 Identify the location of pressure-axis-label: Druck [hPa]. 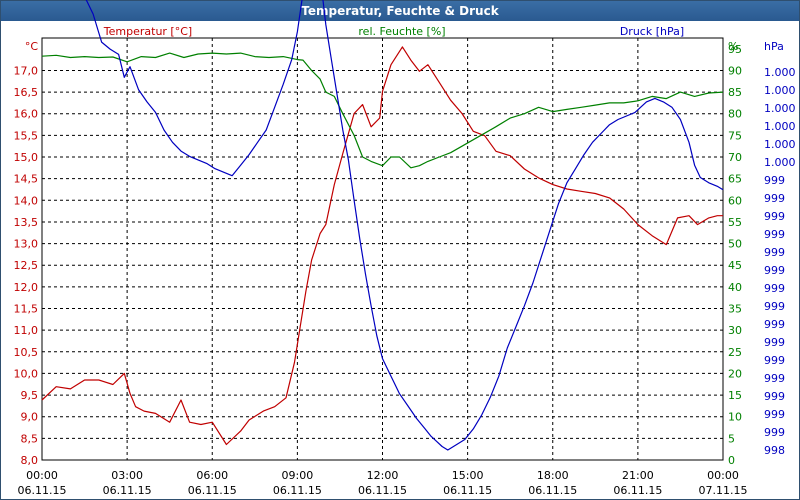
(652, 31).